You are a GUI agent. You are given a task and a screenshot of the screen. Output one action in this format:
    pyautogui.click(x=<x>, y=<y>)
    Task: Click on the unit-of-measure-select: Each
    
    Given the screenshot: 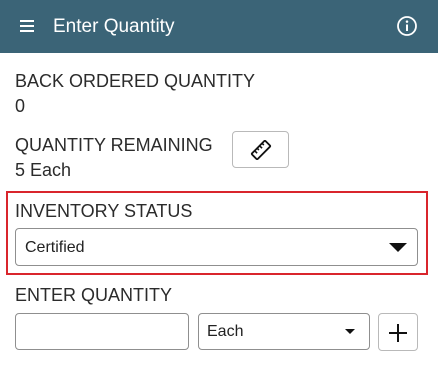 What is the action you would take?
    pyautogui.click(x=284, y=331)
    